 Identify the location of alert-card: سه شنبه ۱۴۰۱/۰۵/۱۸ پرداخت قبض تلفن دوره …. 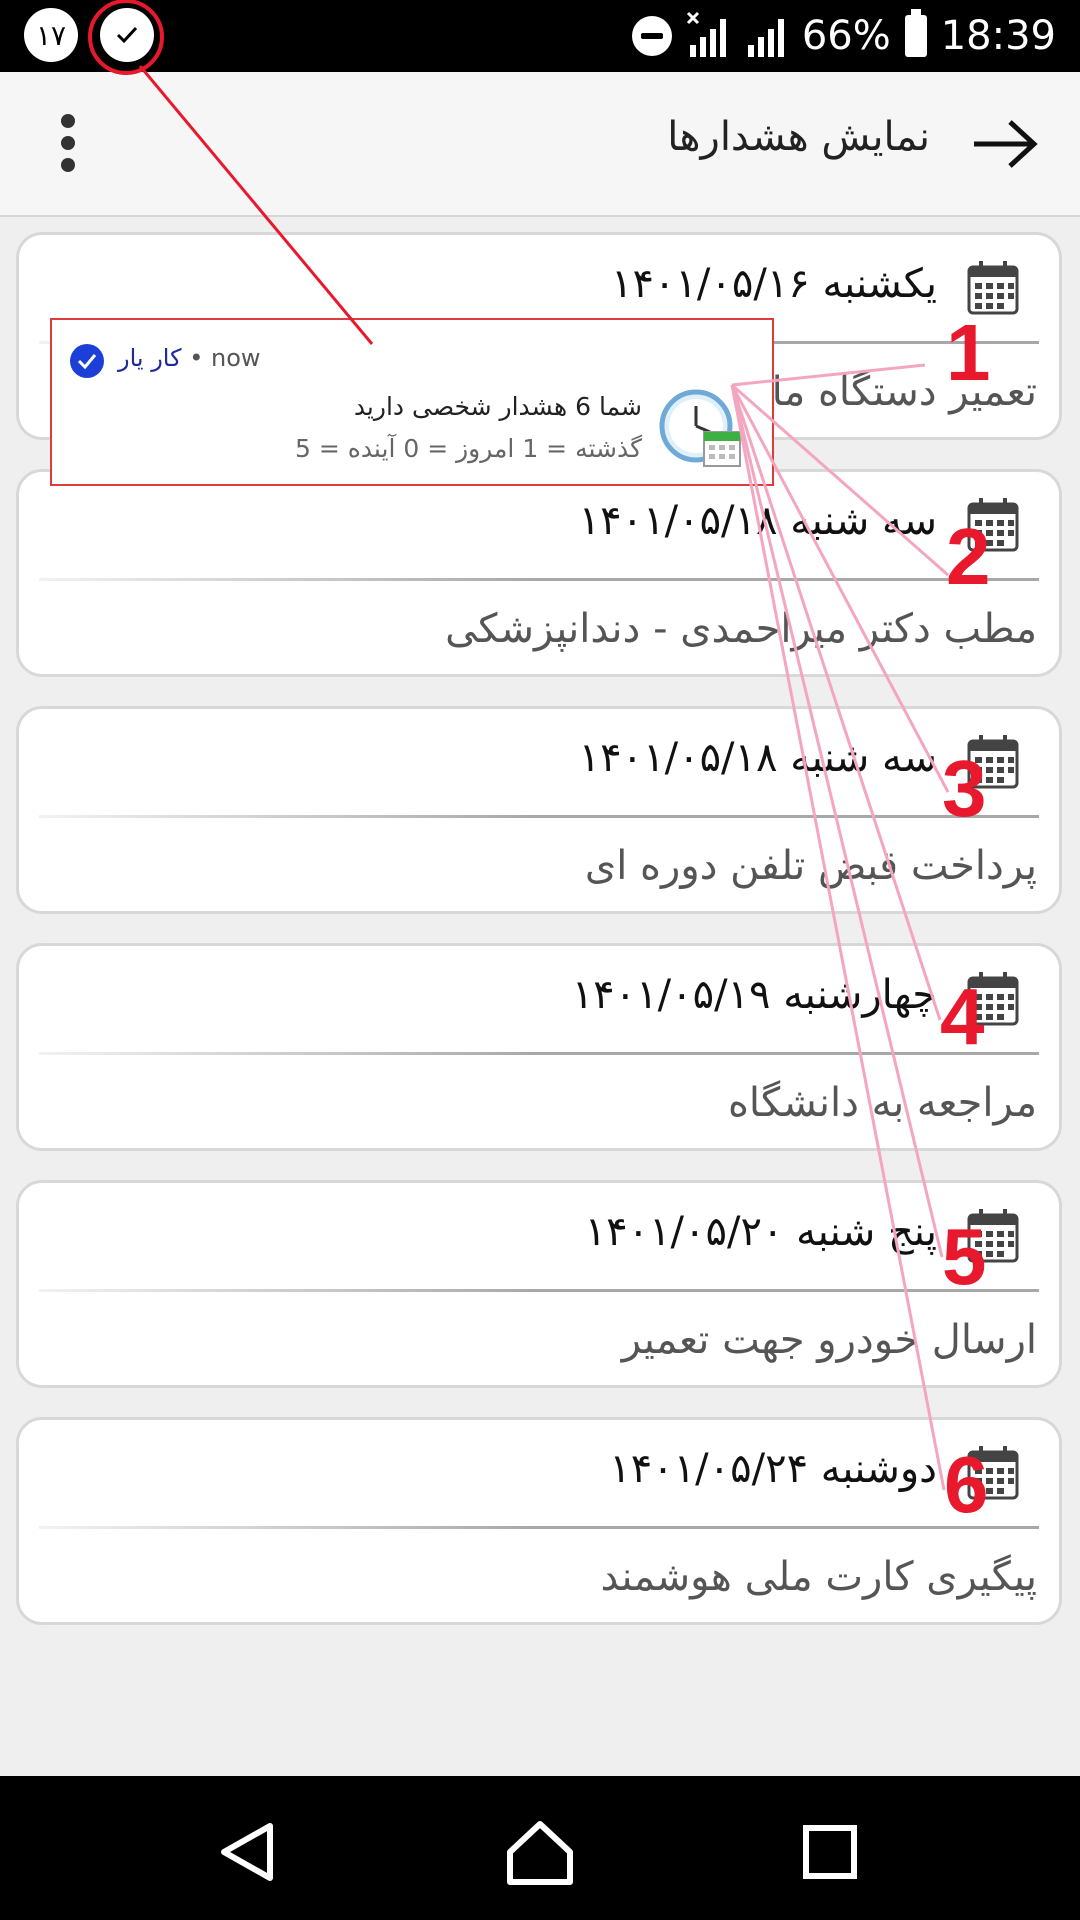
(539, 810).